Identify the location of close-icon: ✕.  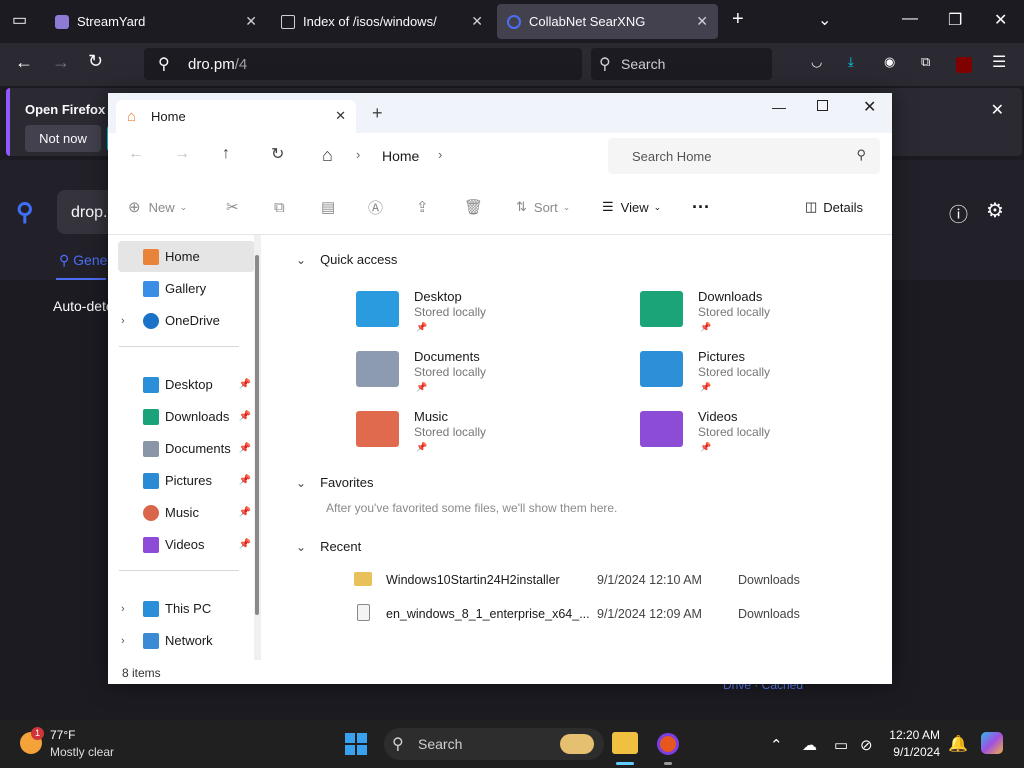
(997, 110).